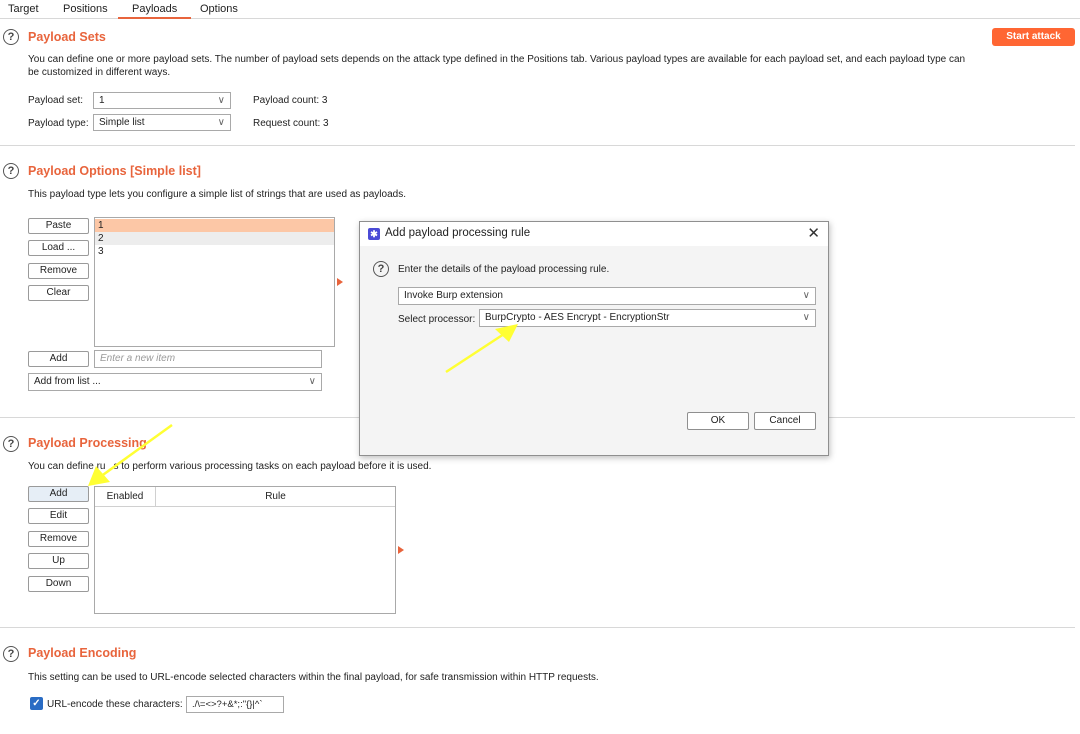 The width and height of the screenshot is (1080, 734). Describe the element at coordinates (718, 421) in the screenshot. I see `ok-button: OK` at that location.